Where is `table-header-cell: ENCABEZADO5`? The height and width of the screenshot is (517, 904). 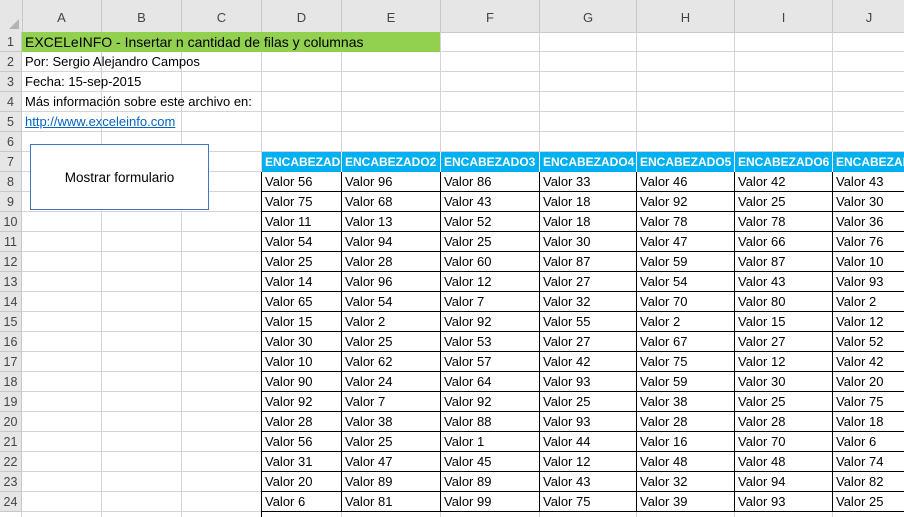 table-header-cell: ENCABEZADO5 is located at coordinates (686, 162).